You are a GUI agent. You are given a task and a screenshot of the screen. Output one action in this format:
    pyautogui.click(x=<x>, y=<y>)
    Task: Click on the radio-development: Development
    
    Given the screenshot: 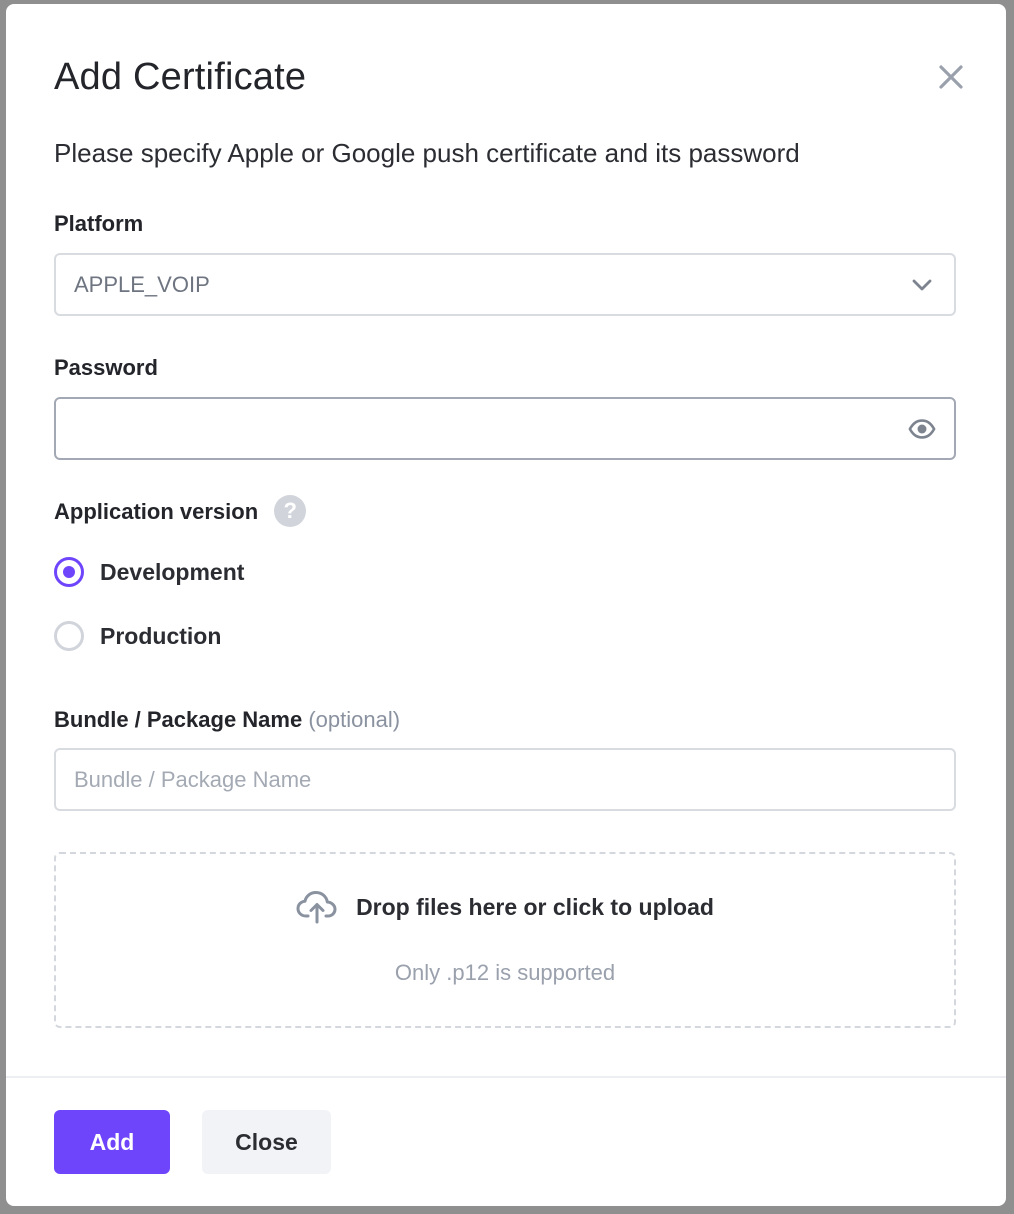 What is the action you would take?
    pyautogui.click(x=149, y=572)
    